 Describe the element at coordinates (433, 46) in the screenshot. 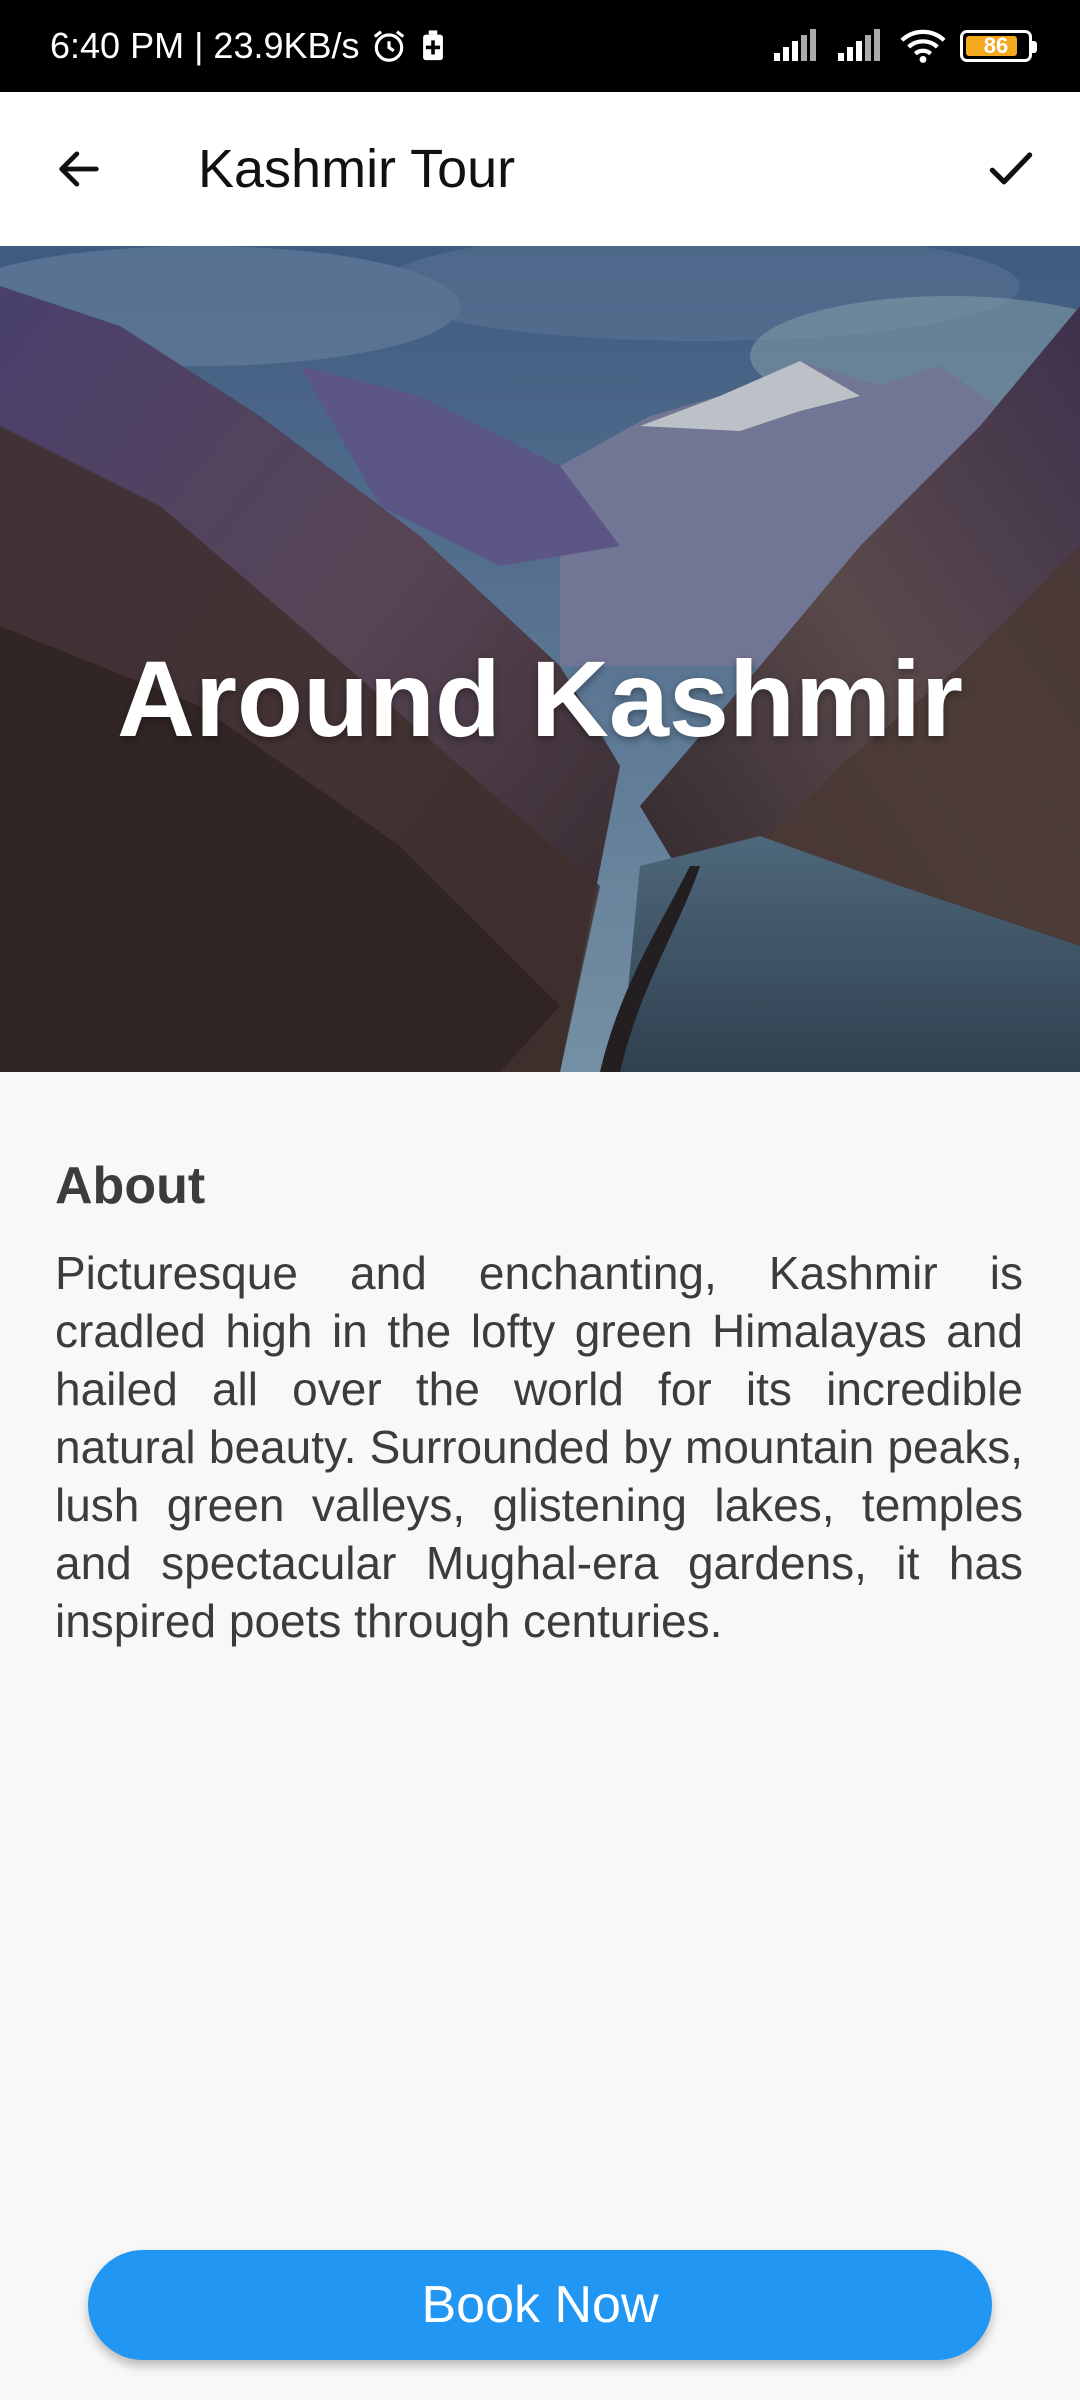

I see `battery-saver-icon` at that location.